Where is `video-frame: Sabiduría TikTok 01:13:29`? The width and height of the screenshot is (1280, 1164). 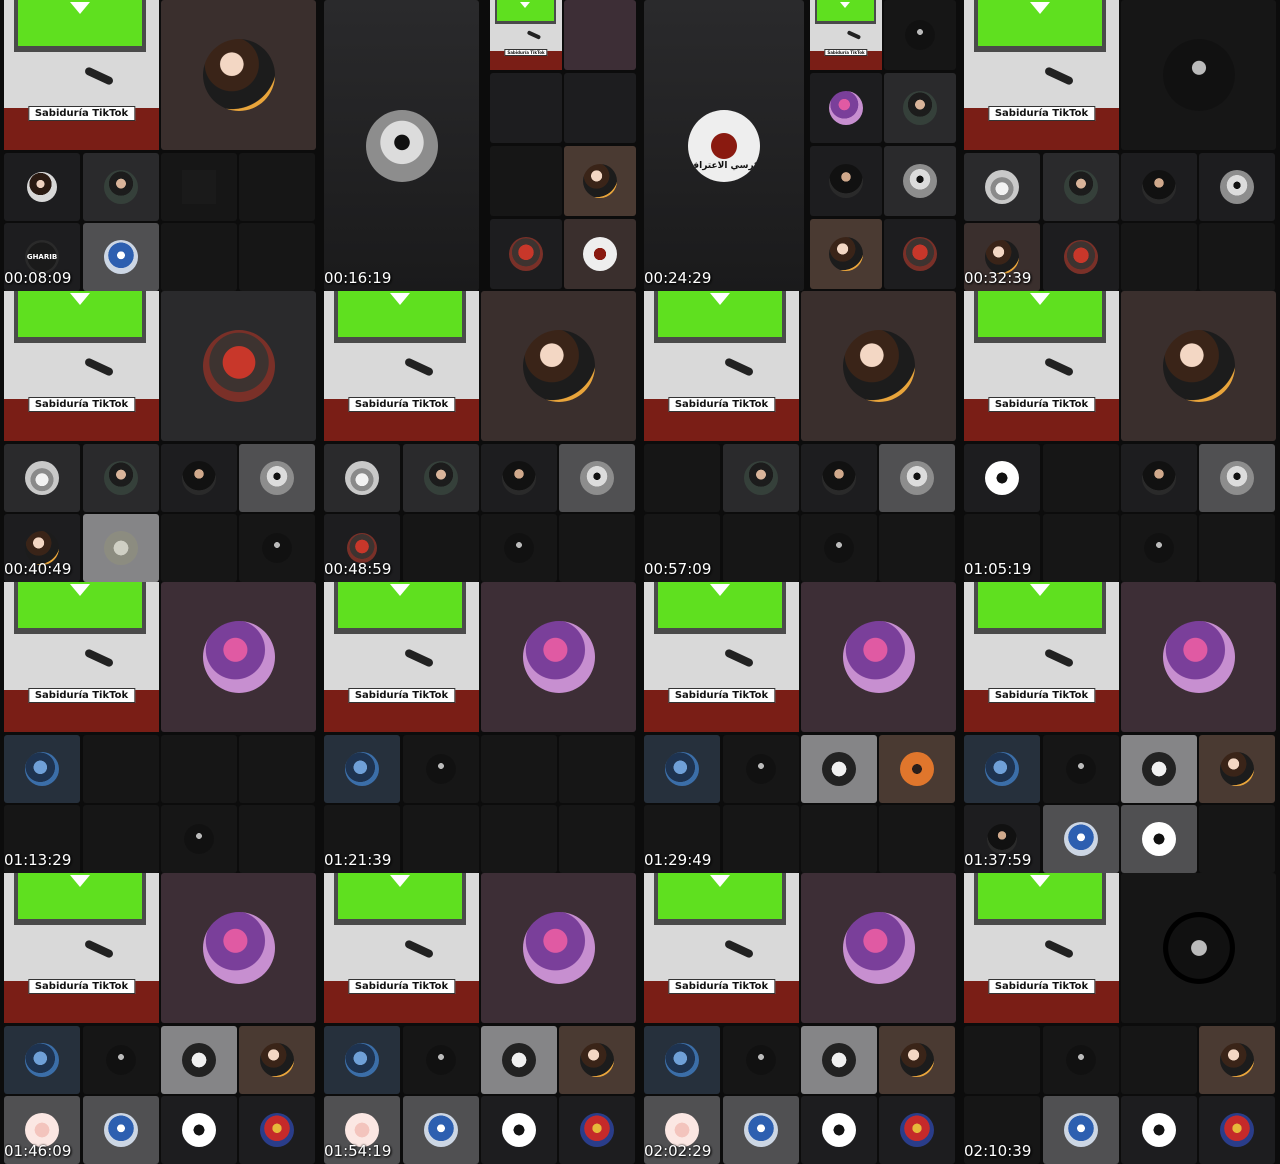 video-frame: Sabiduría TikTok 01:13:29 is located at coordinates (160, 727).